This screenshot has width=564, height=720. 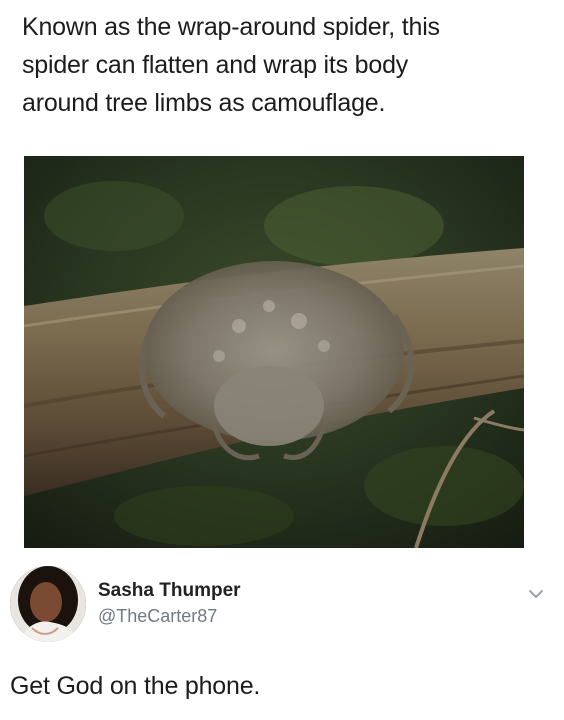 I want to click on user-avatar-icon, so click(x=48, y=604).